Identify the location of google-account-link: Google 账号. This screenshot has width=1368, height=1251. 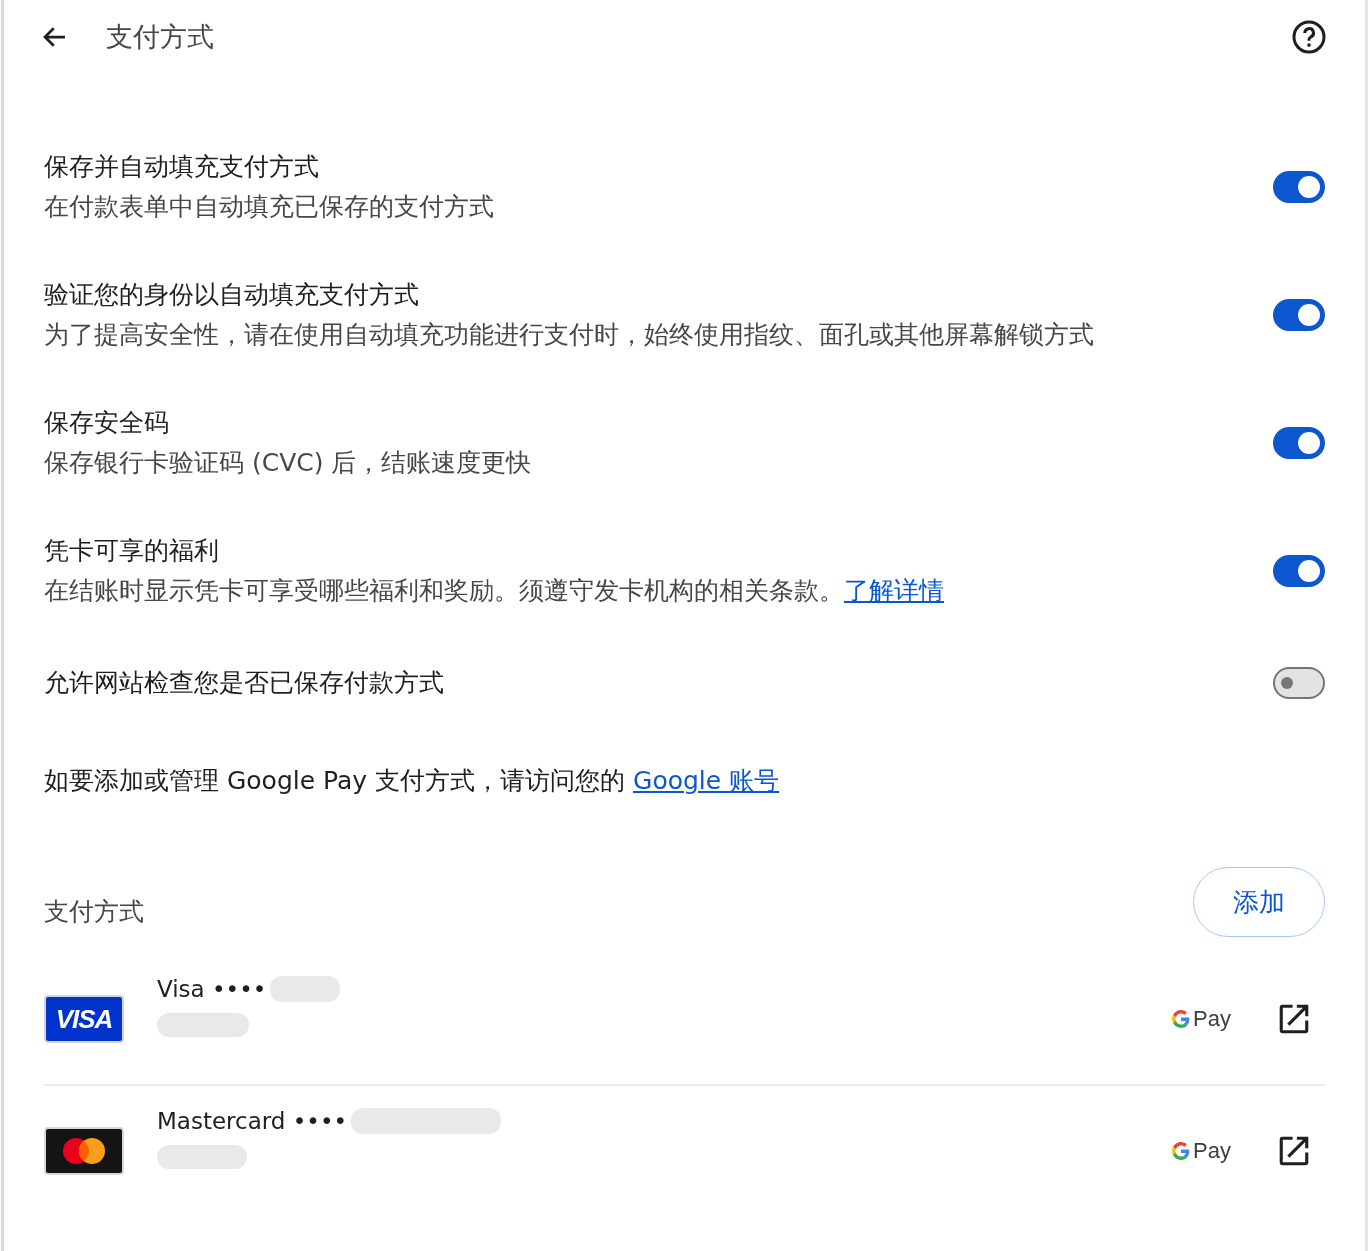
(706, 780).